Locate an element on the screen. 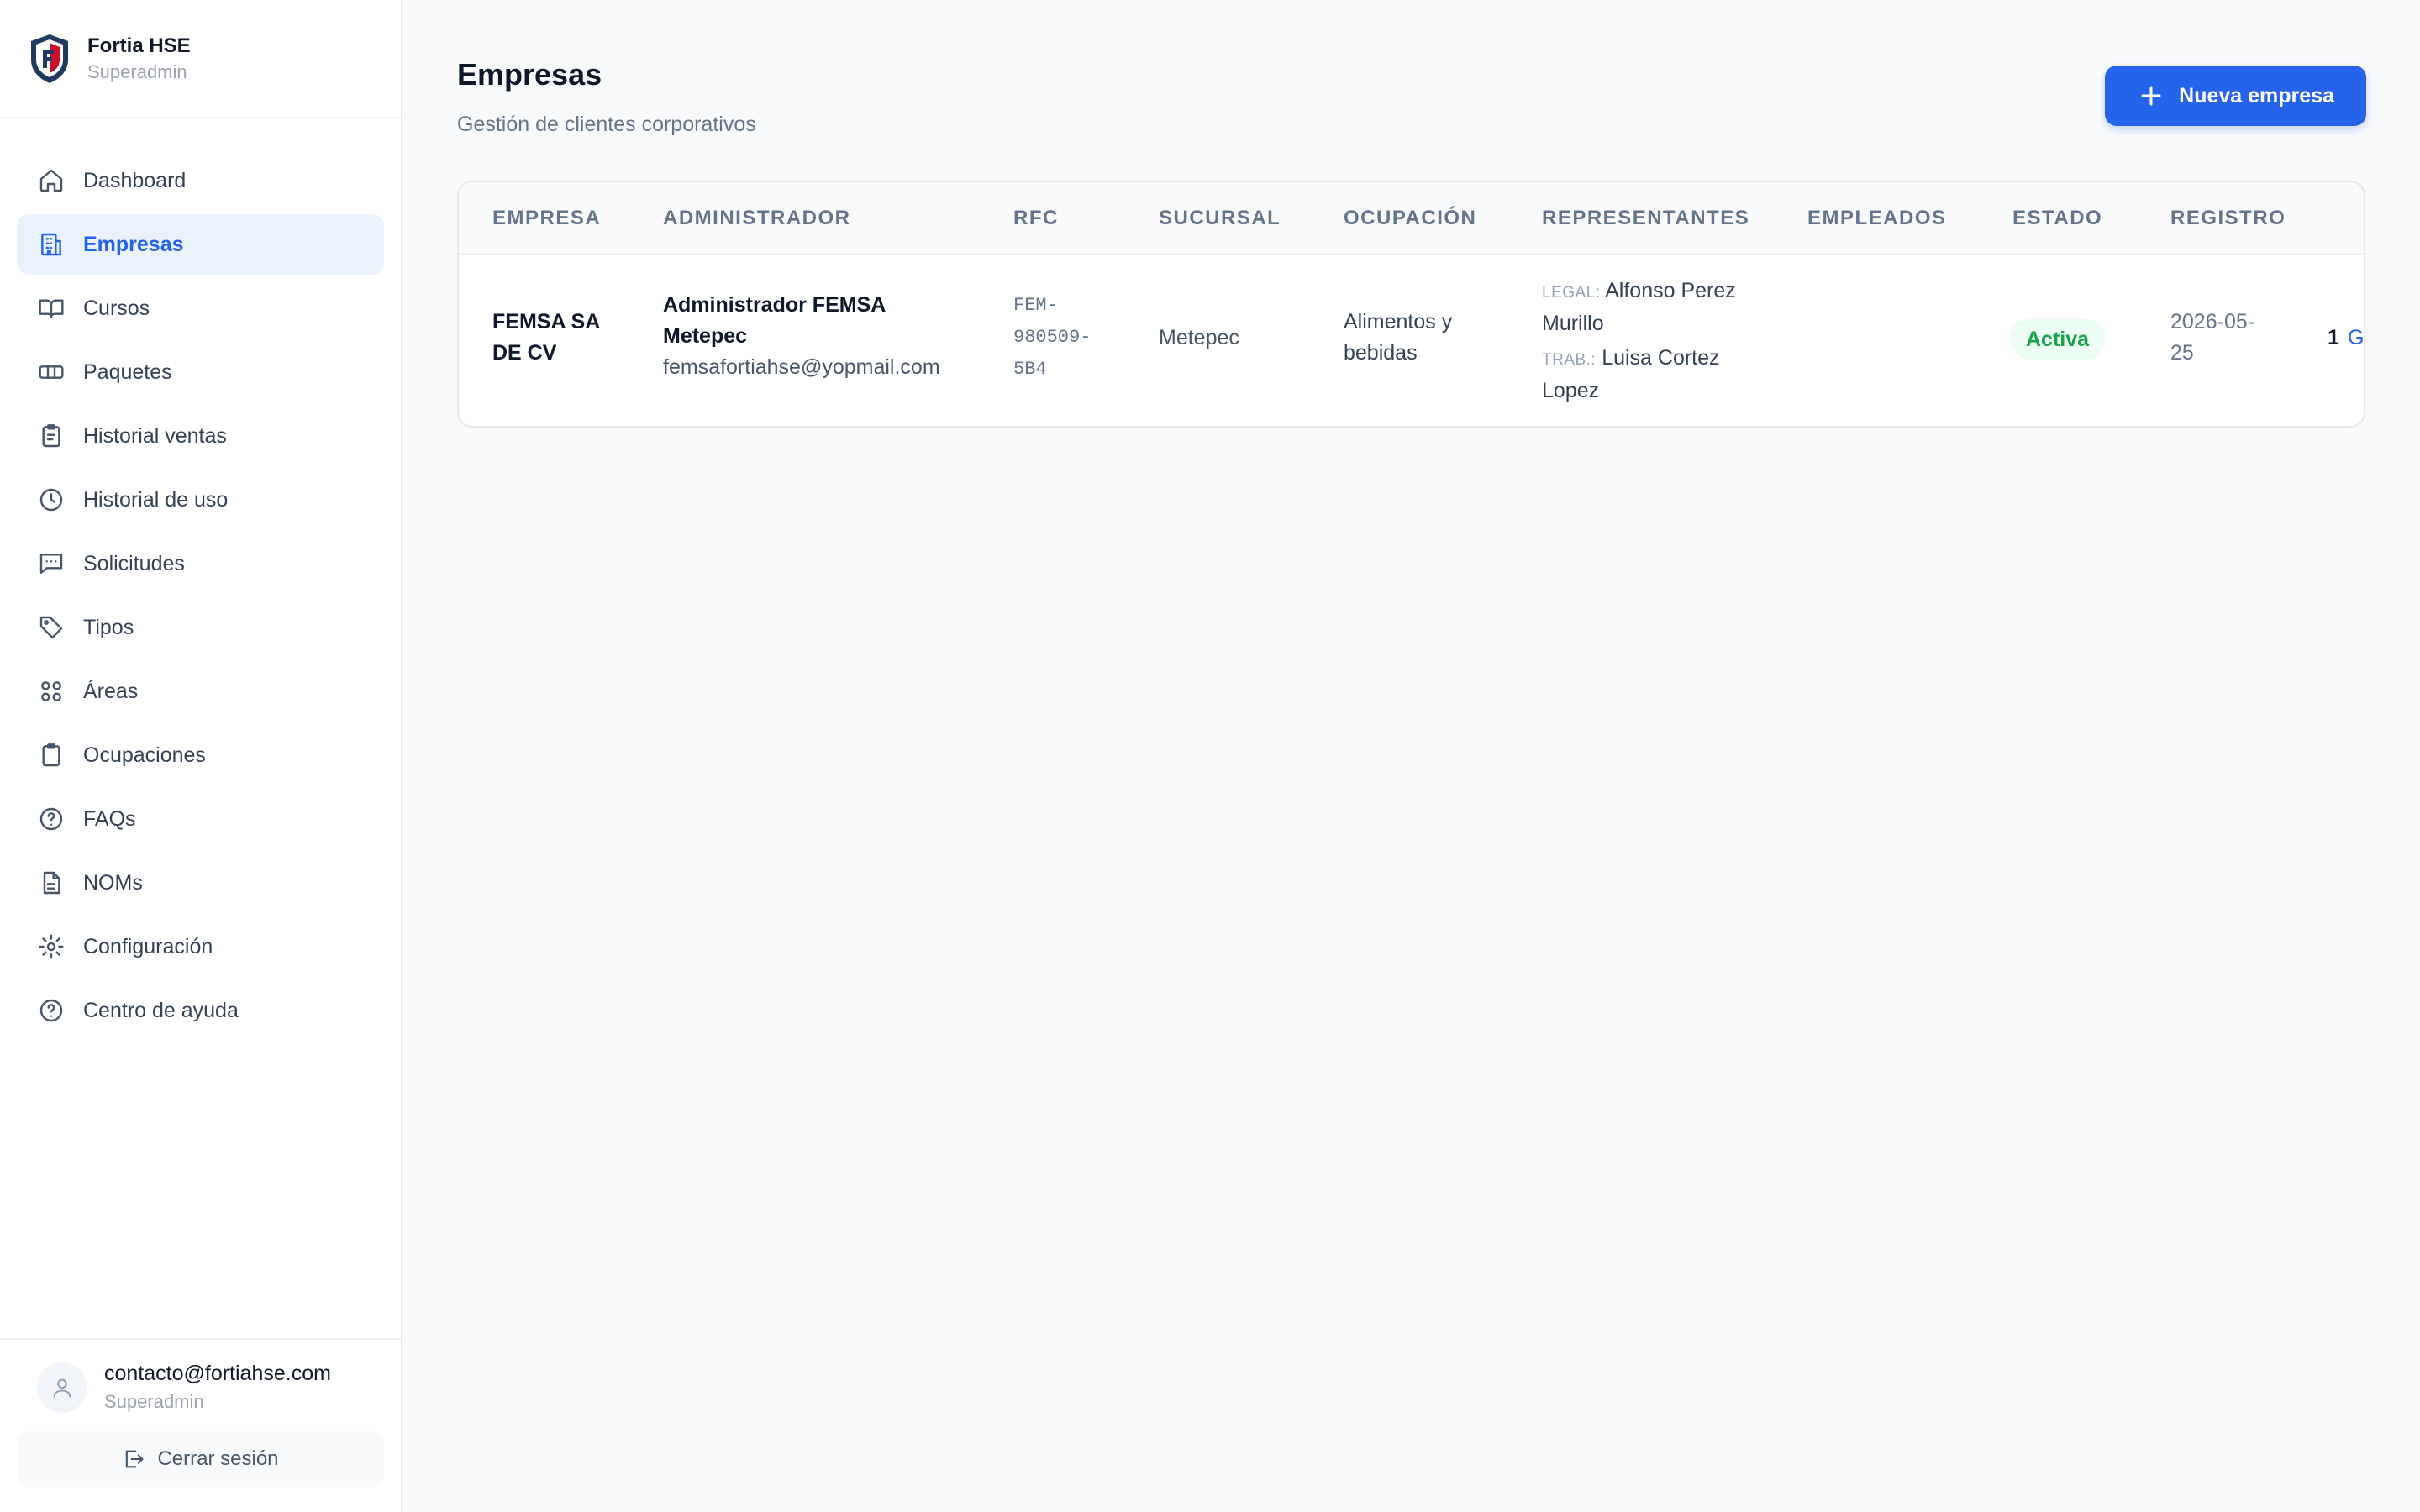  col-sucursal: SUCURSAL is located at coordinates (1220, 218).